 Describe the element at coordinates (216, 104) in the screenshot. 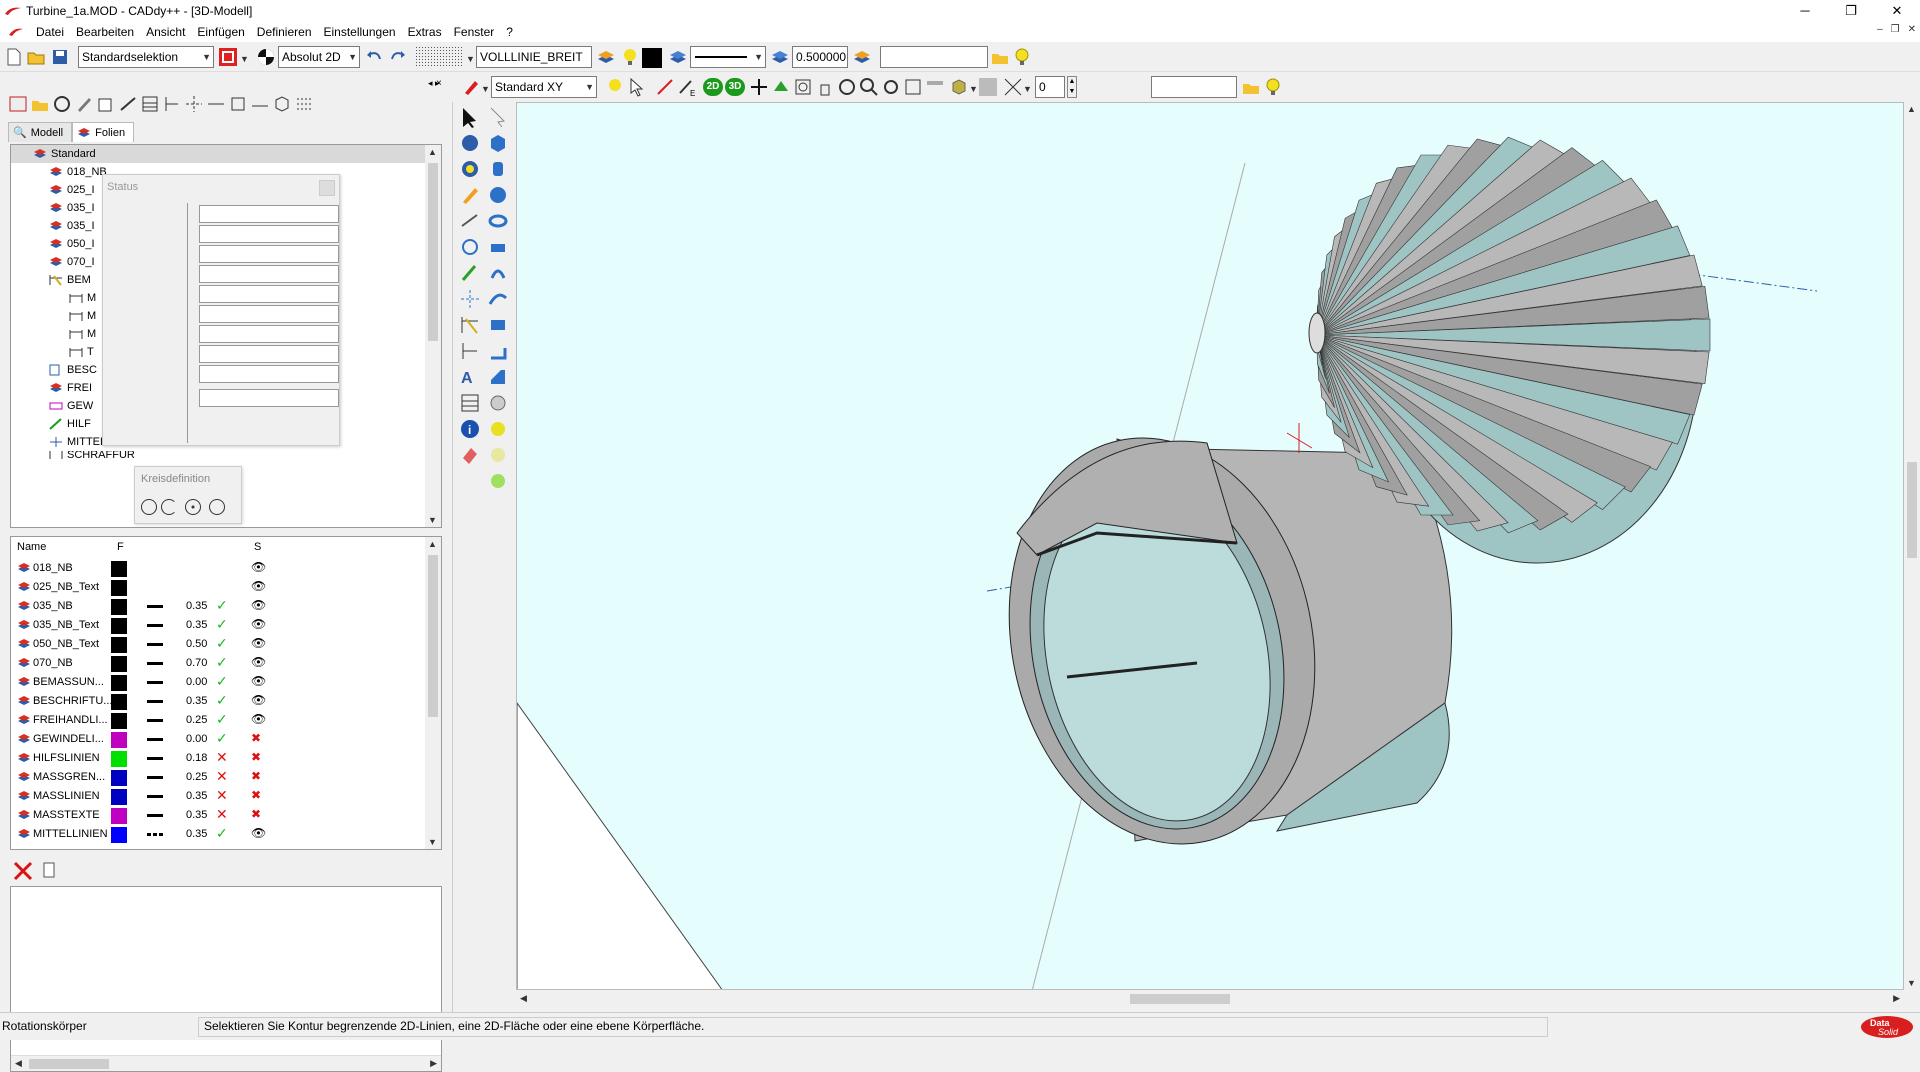

I see `layer-axis-icon` at that location.